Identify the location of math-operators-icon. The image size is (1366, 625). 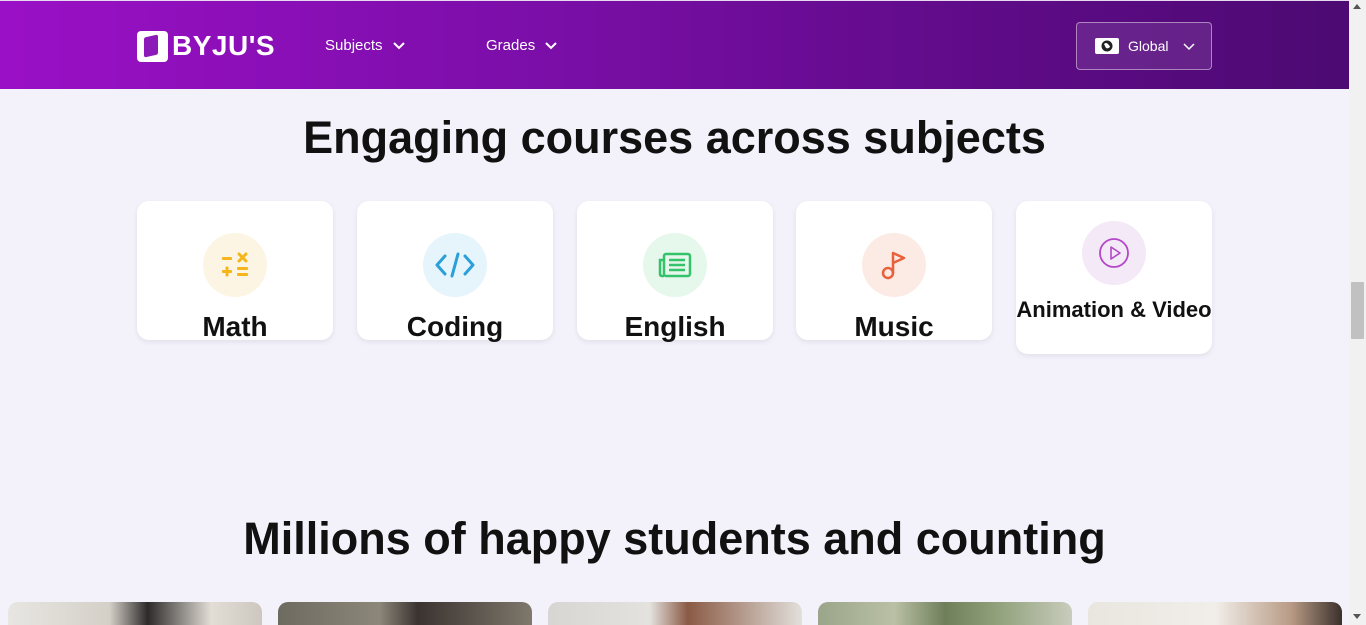
(235, 265).